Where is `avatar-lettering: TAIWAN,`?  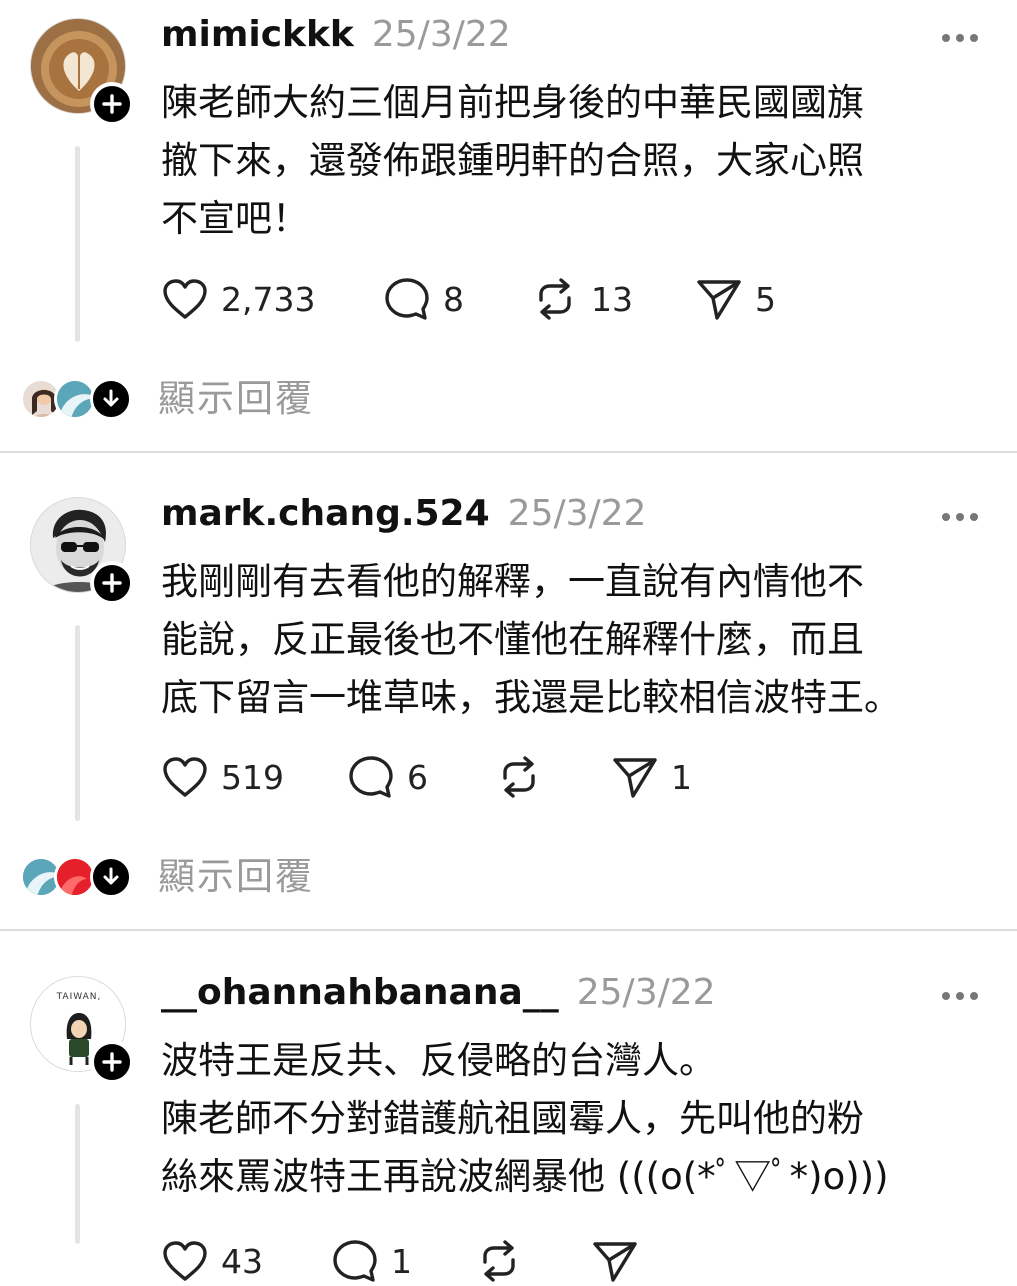 avatar-lettering: TAIWAN, is located at coordinates (79, 997).